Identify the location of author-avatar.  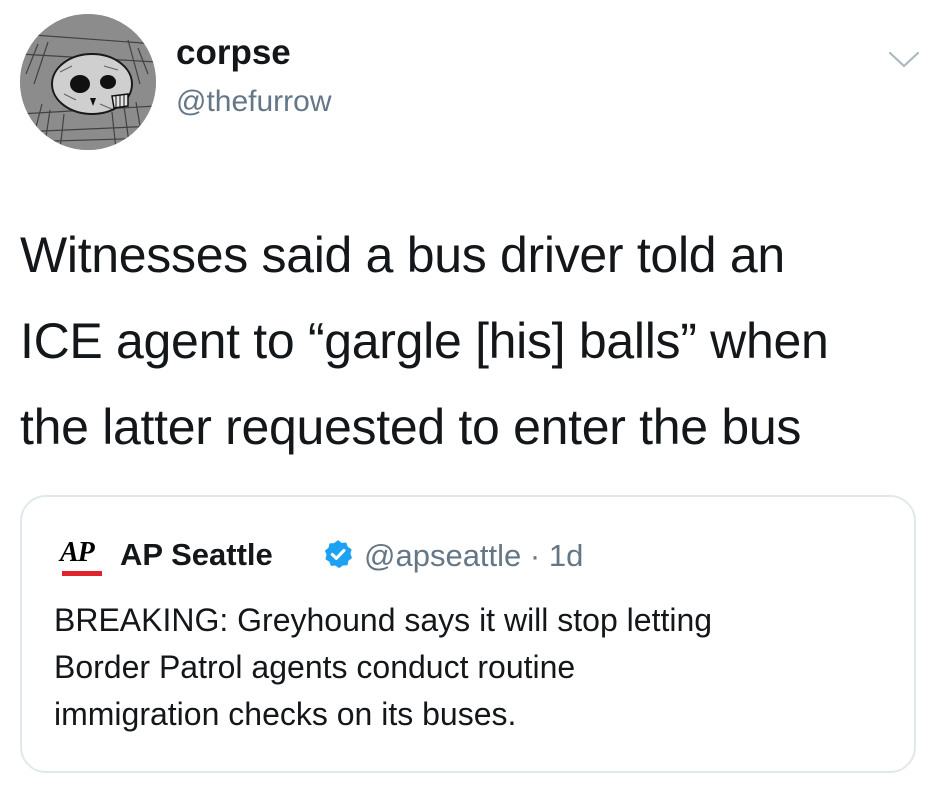
(88, 82).